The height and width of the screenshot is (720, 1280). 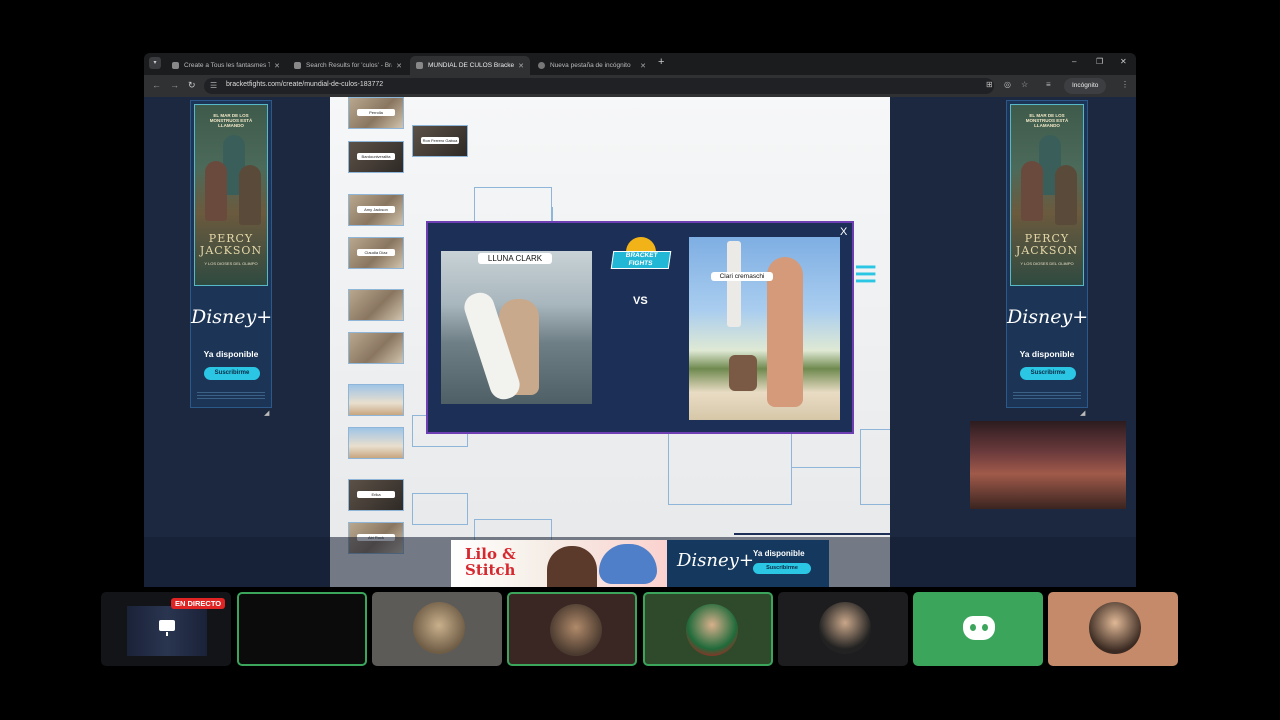 I want to click on back-icon: ←, so click(x=156, y=85).